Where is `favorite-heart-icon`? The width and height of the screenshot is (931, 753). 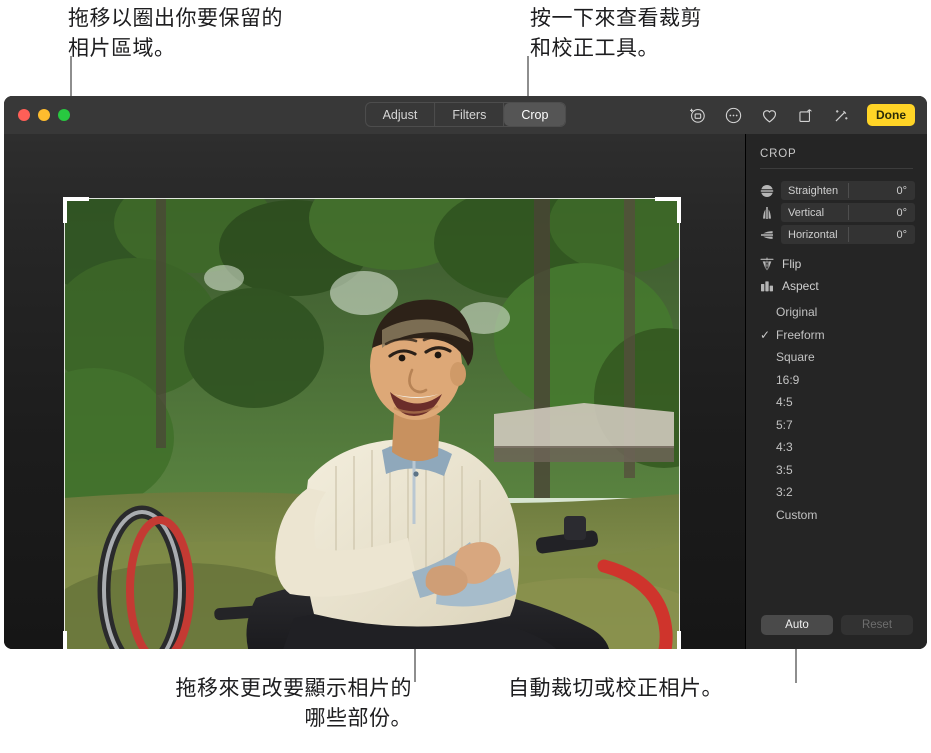 favorite-heart-icon is located at coordinates (769, 115).